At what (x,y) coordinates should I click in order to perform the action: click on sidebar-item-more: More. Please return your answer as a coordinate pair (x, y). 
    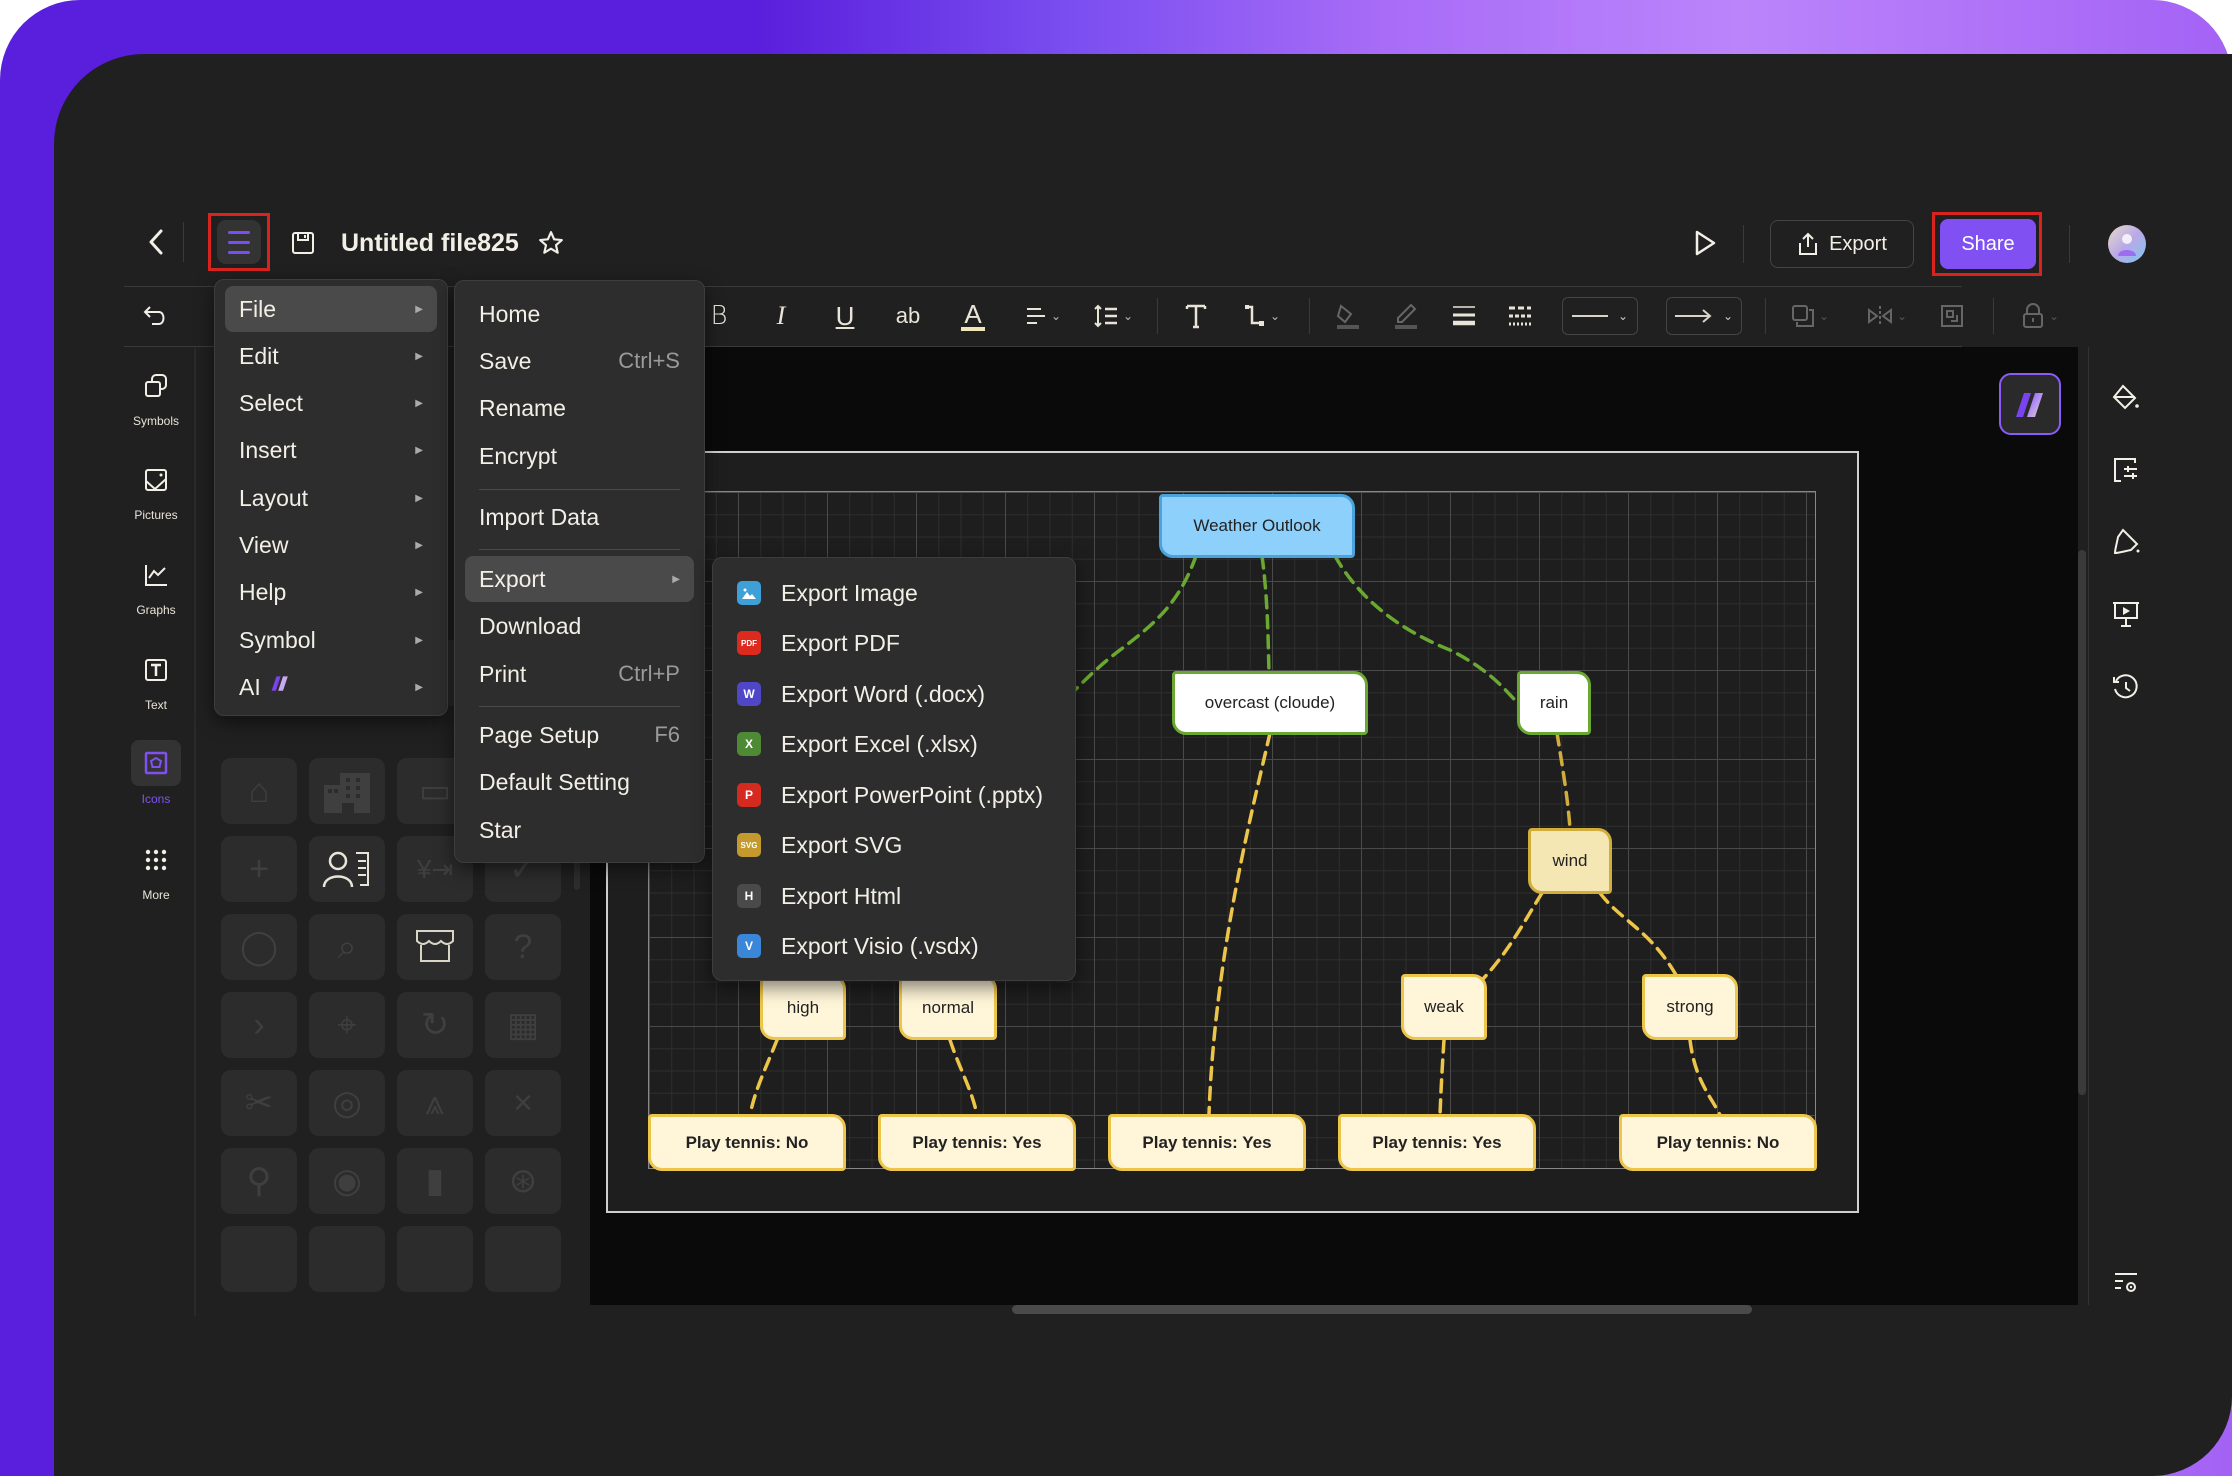
    Looking at the image, I should click on (156, 870).